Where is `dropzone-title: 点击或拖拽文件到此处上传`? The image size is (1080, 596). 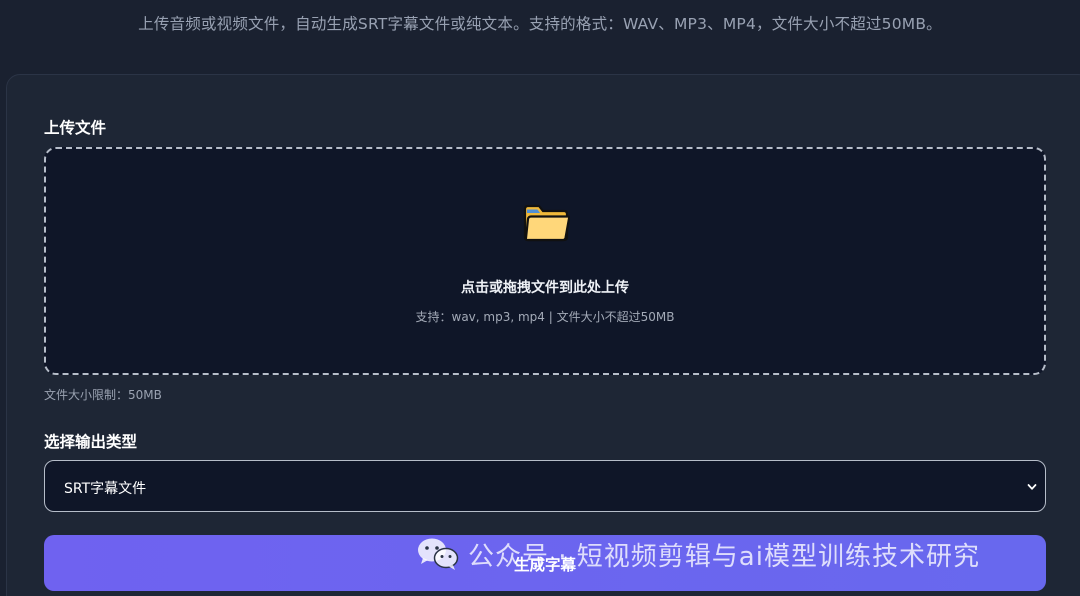 dropzone-title: 点击或拖拽文件到此处上传 is located at coordinates (545, 288).